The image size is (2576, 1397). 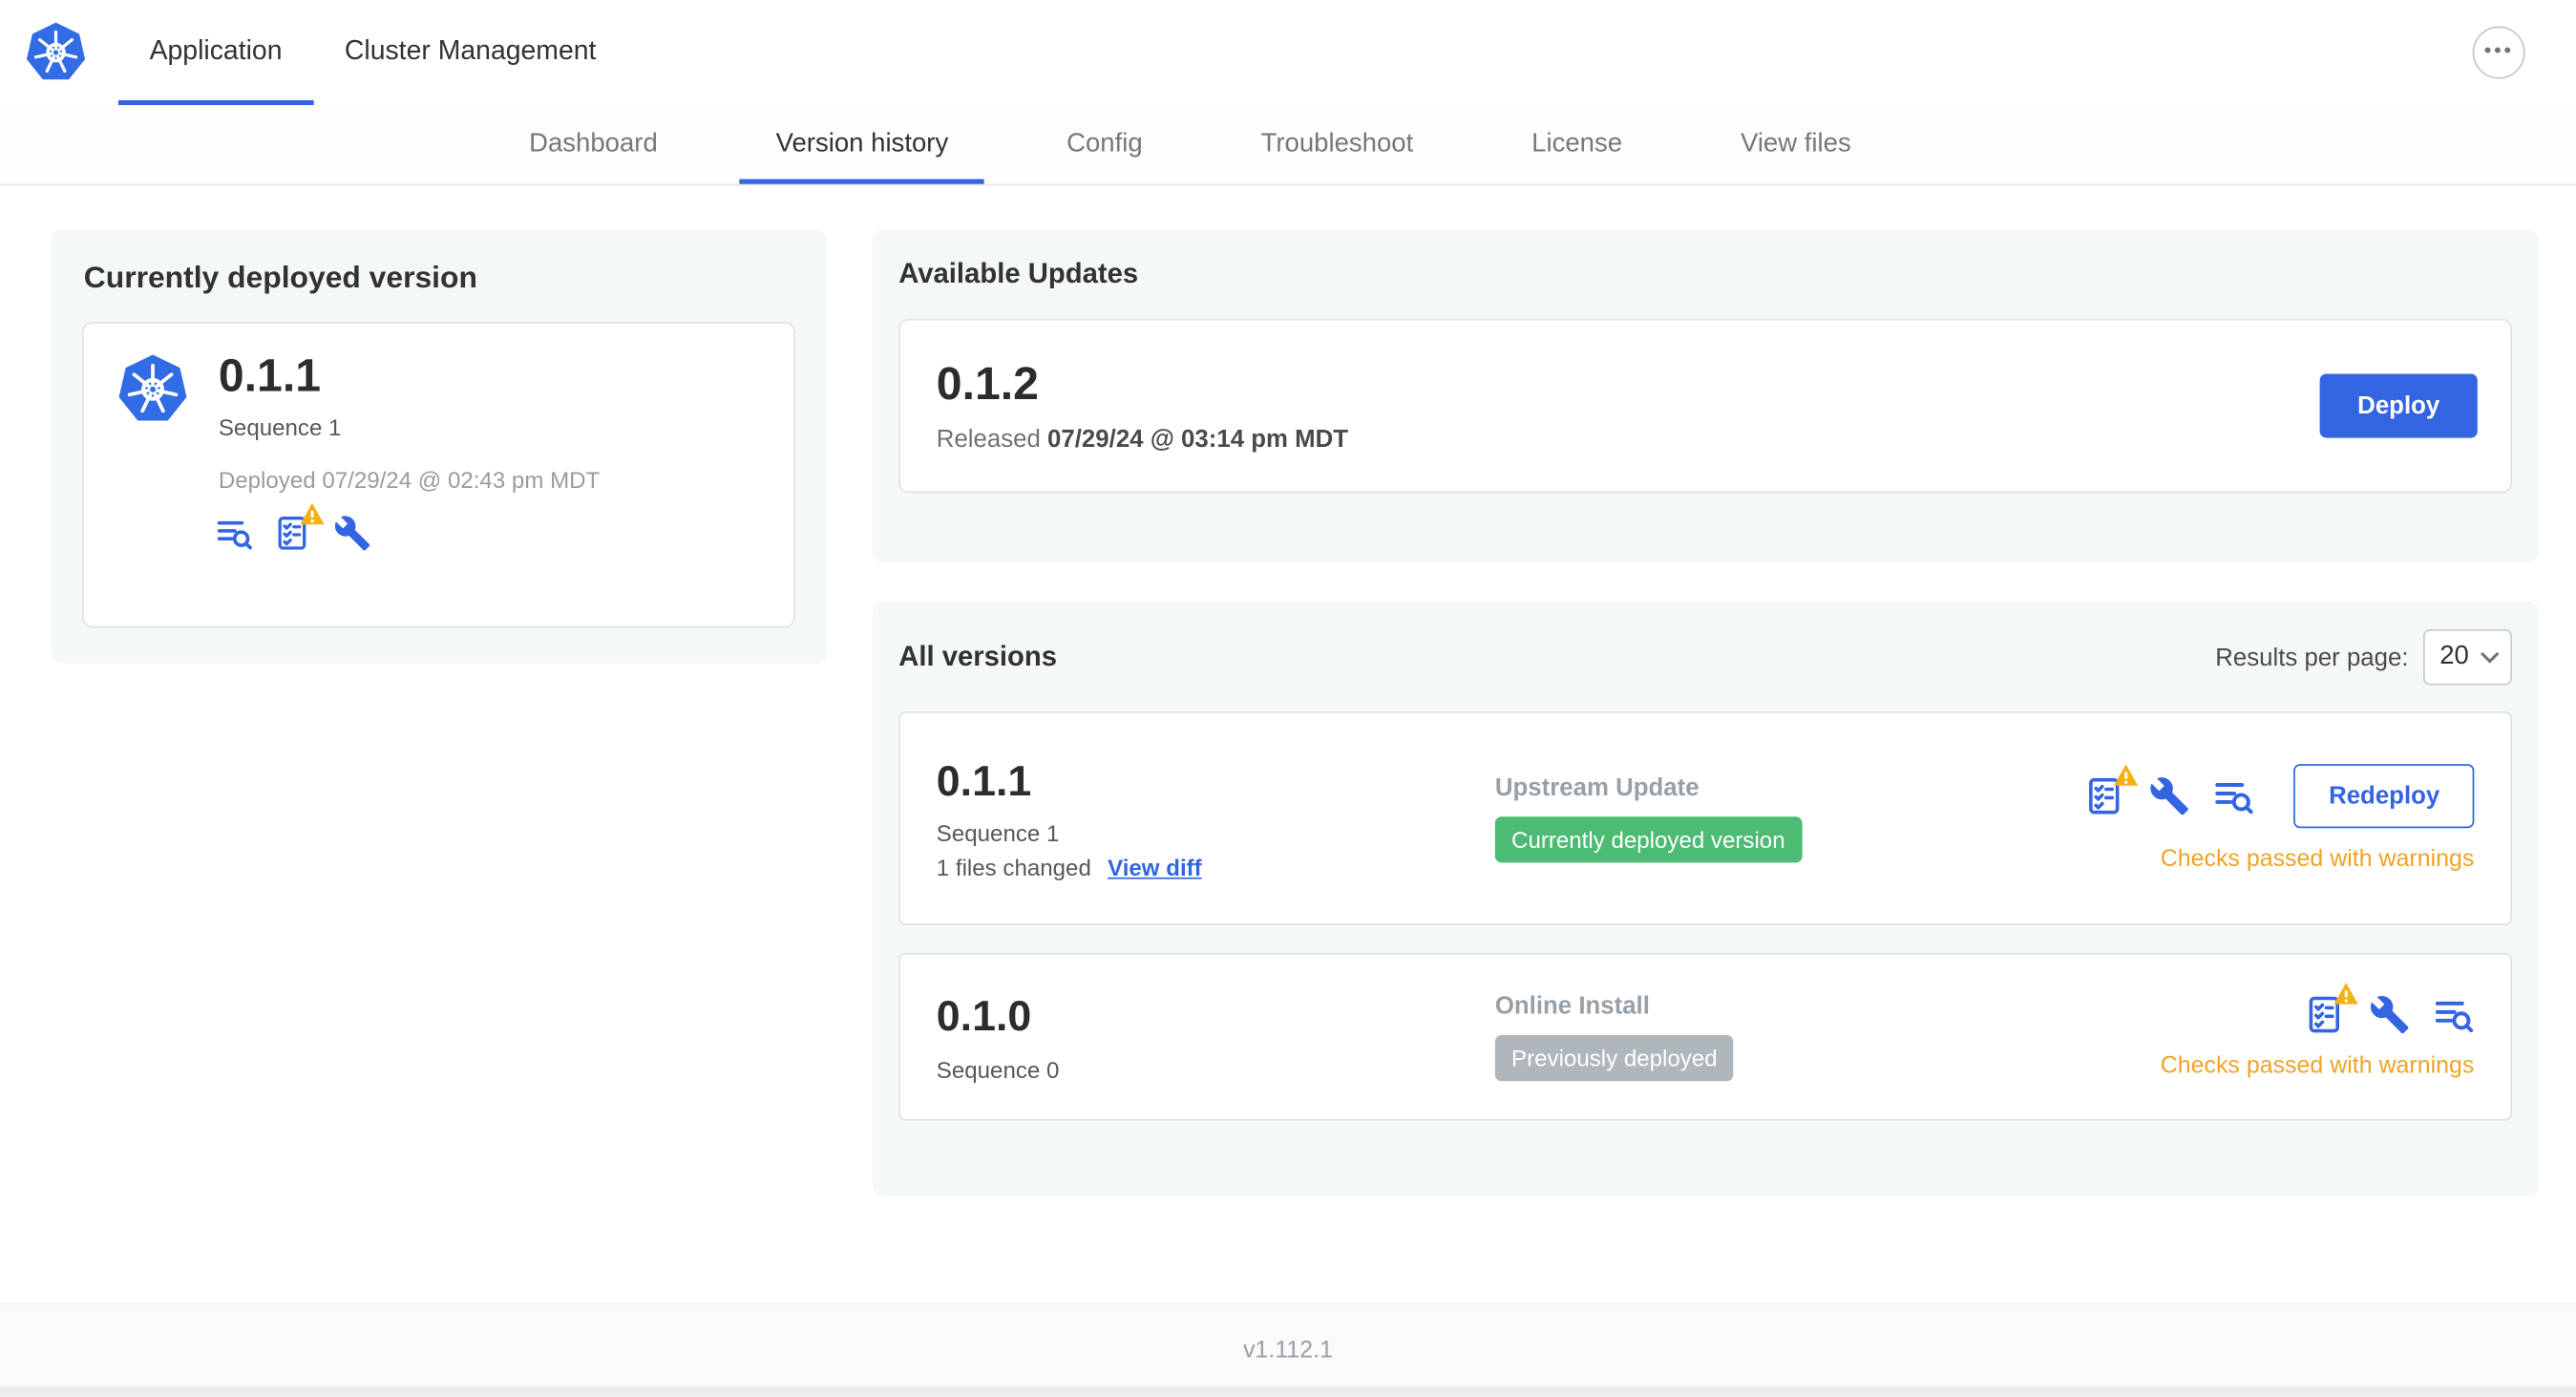 I want to click on results-per-page: Results per page: 20, so click(x=2363, y=657).